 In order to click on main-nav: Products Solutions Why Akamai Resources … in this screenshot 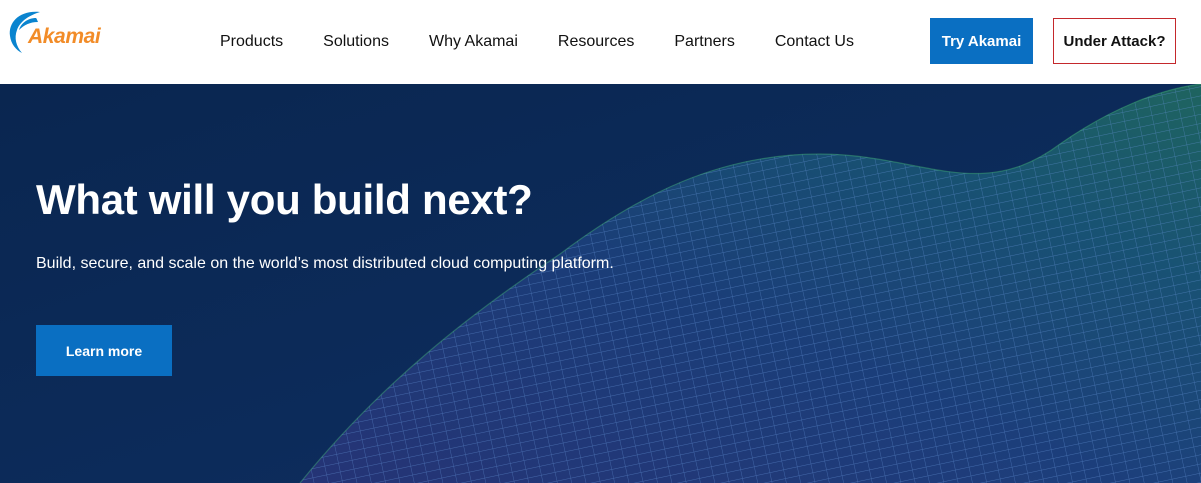, I will do `click(537, 42)`.